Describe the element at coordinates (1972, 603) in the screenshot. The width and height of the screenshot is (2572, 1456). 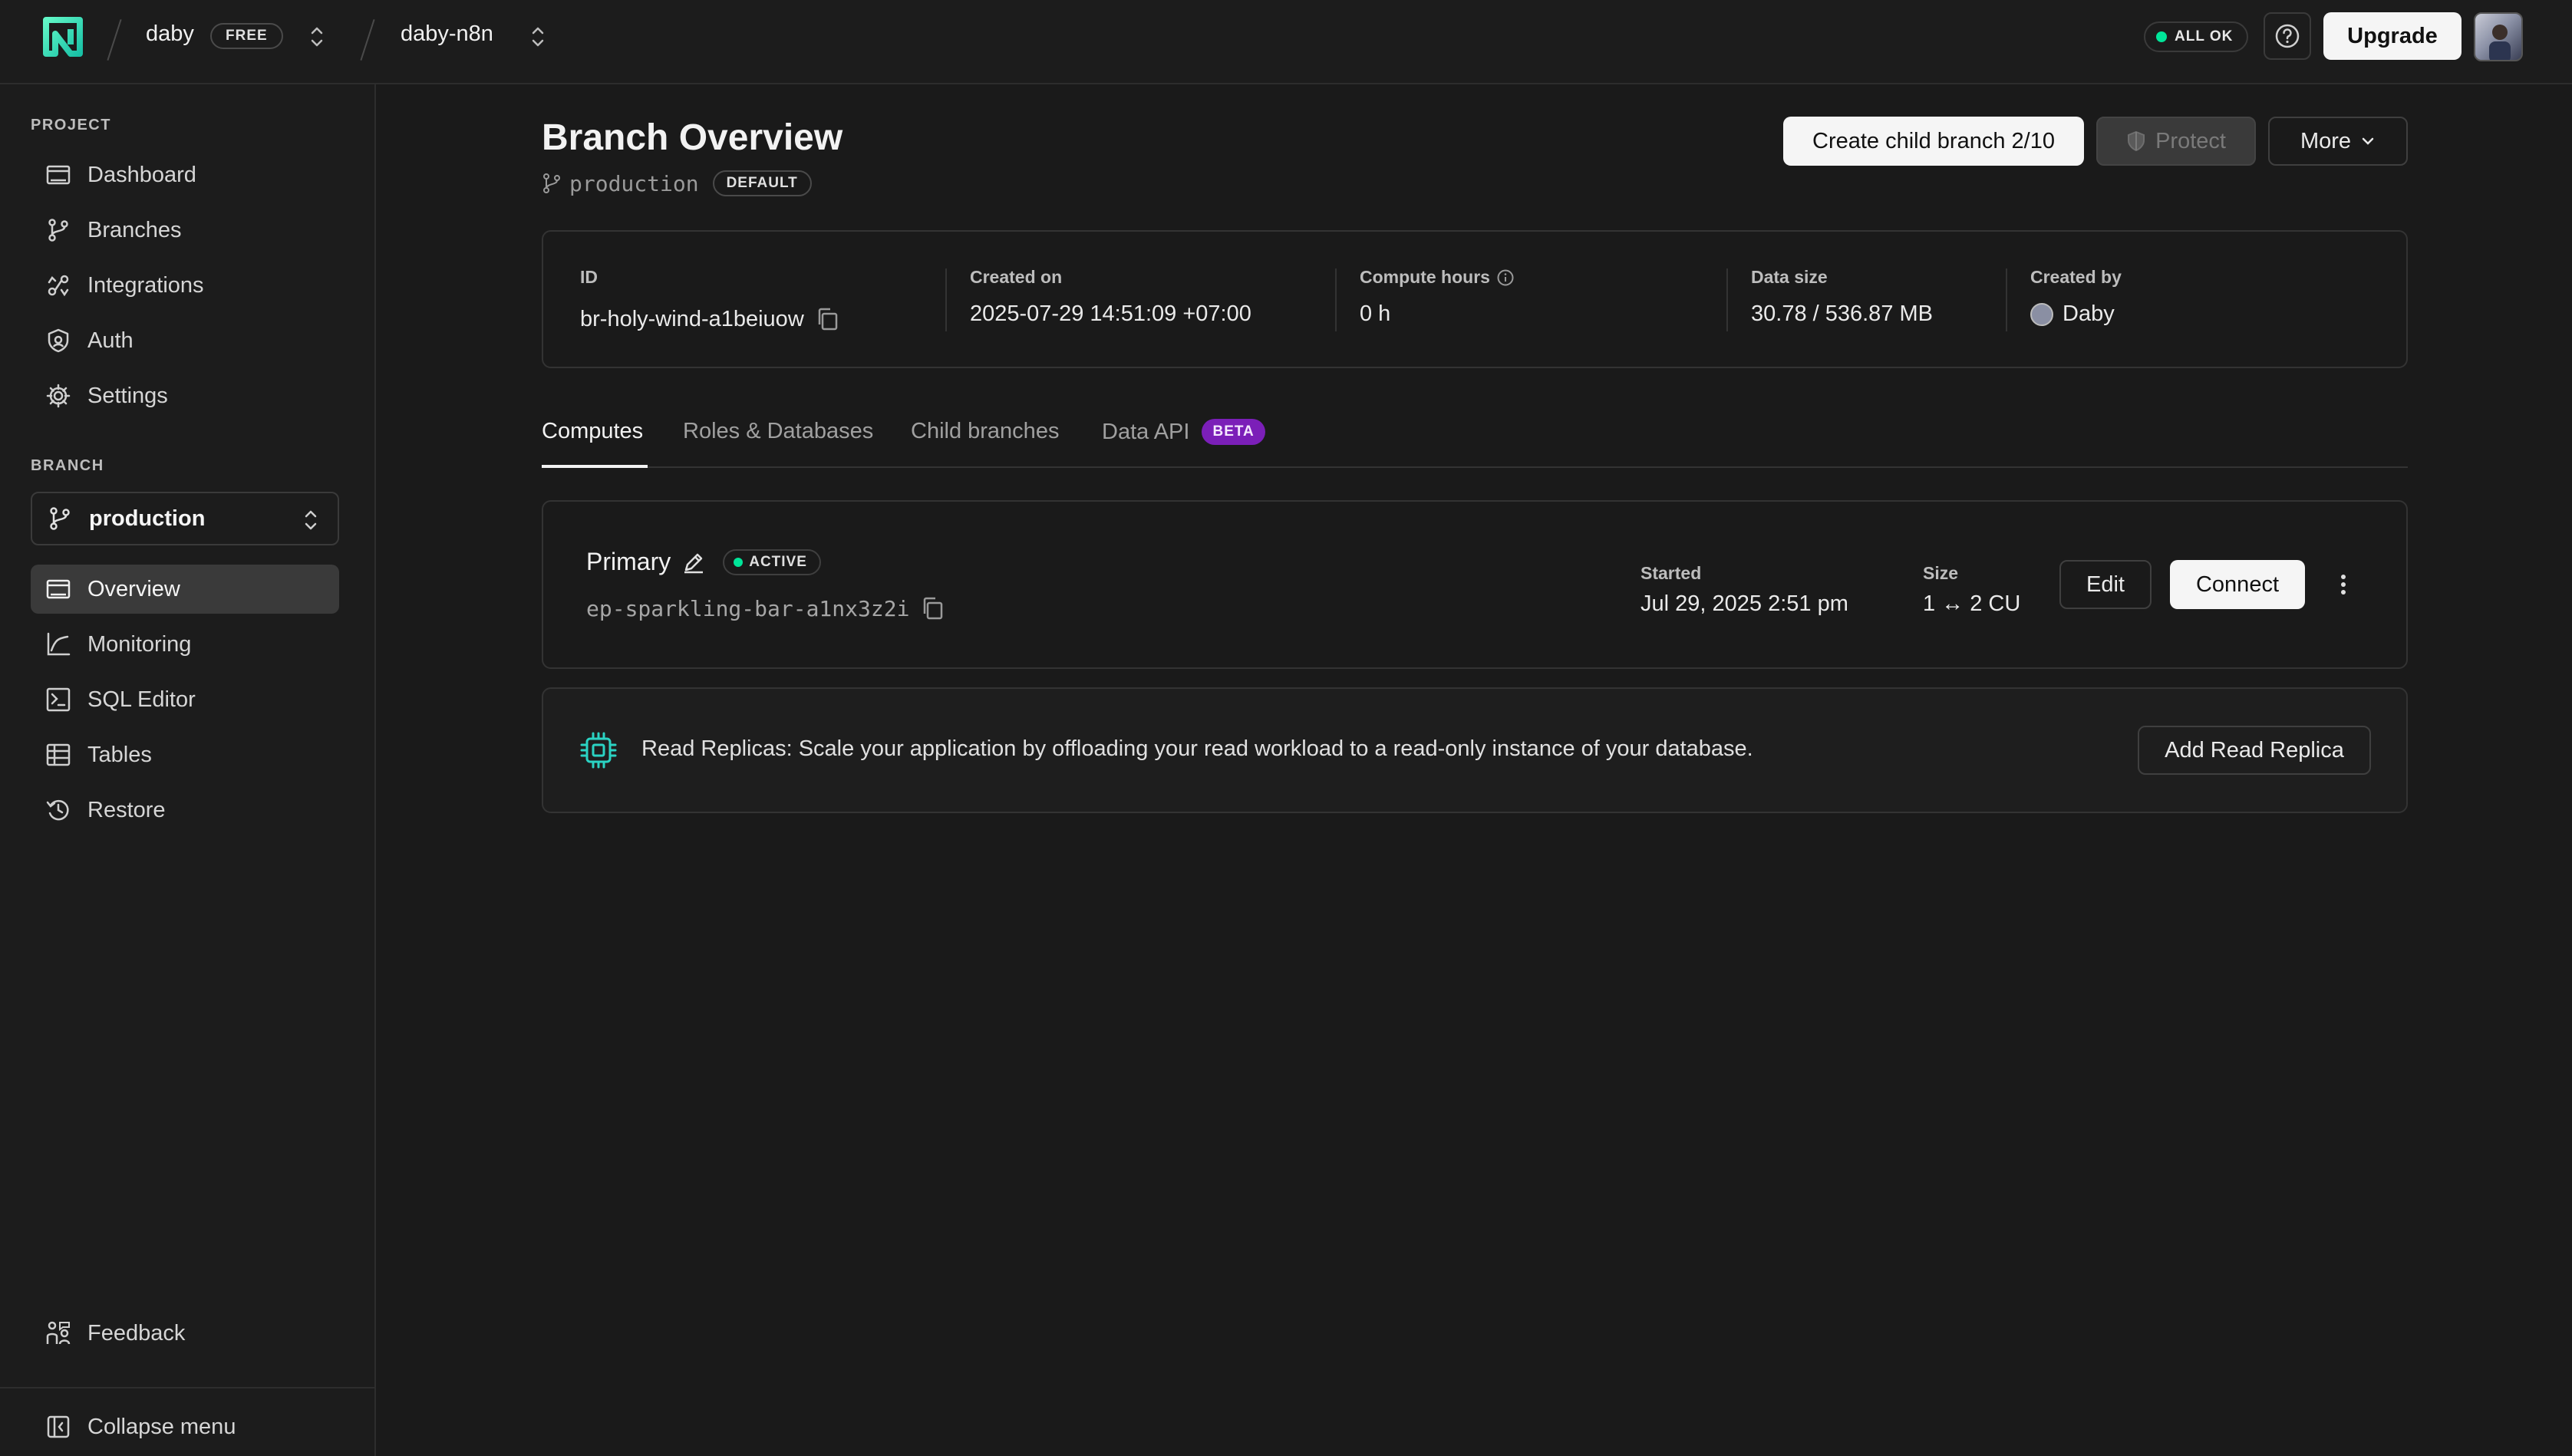
I see `size-value: 1 ↔ 2 CU` at that location.